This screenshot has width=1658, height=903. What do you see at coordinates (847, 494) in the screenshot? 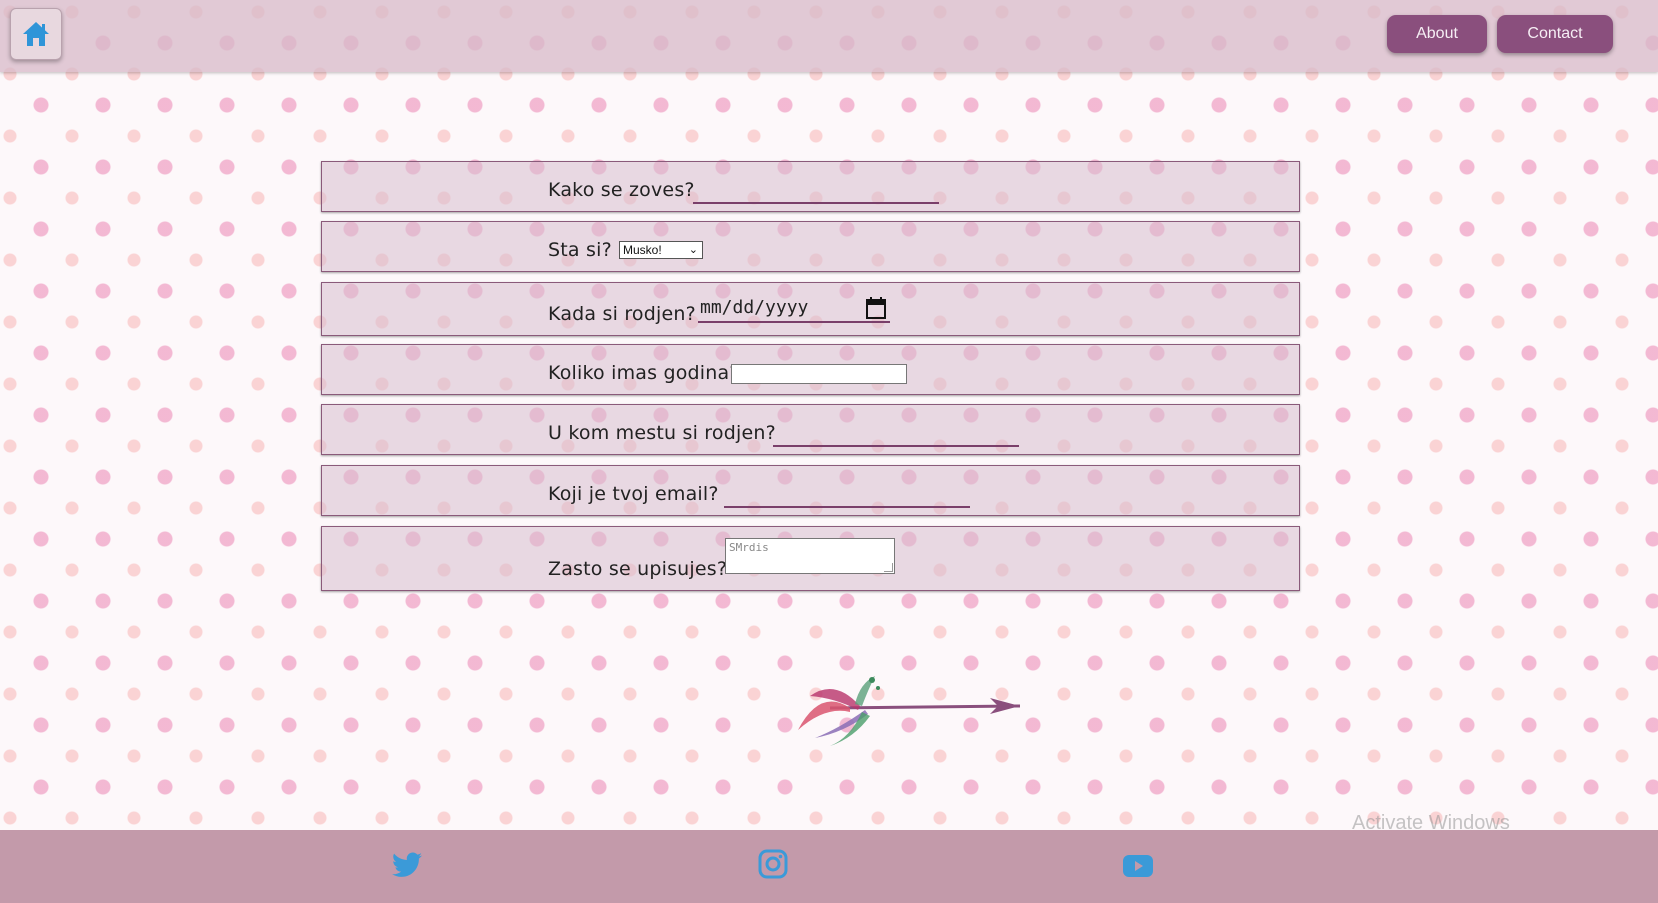
I see `email-input` at bounding box center [847, 494].